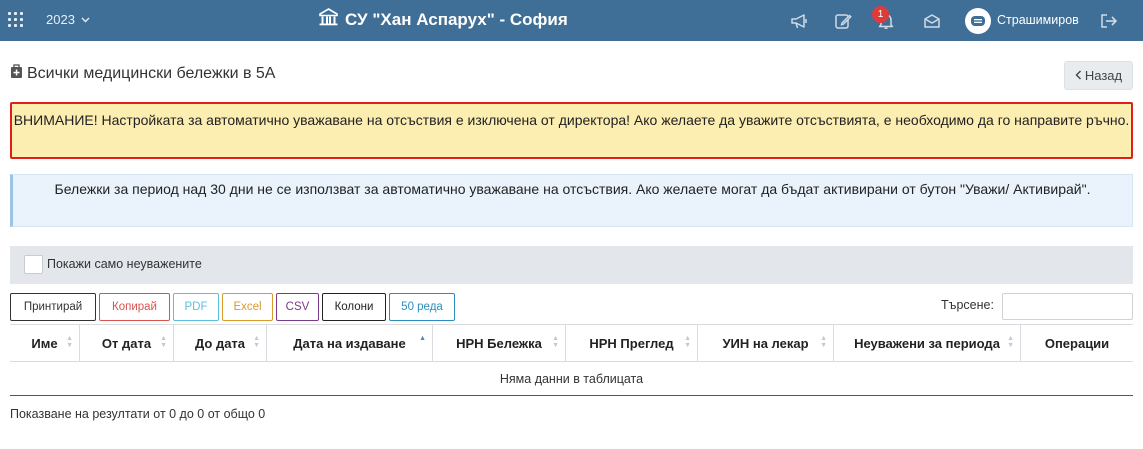 This screenshot has height=449, width=1143. Describe the element at coordinates (16, 74) in the screenshot. I see `medical-kit-icon` at that location.